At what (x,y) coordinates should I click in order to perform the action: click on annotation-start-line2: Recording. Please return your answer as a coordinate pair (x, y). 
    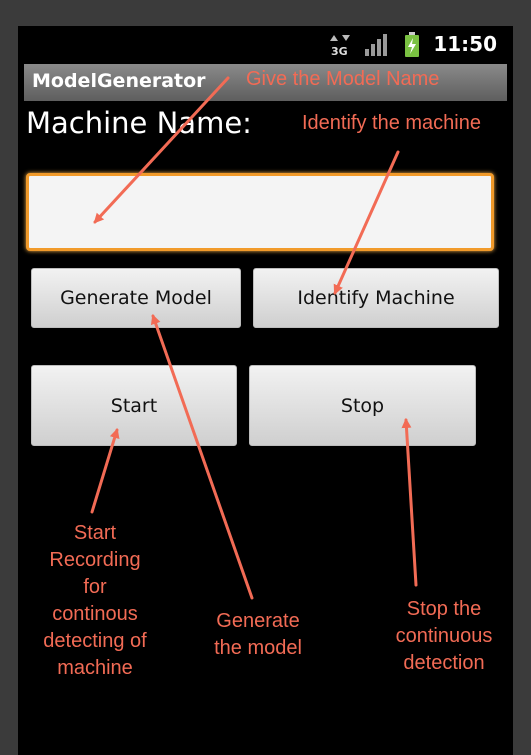
    Looking at the image, I should click on (95, 560).